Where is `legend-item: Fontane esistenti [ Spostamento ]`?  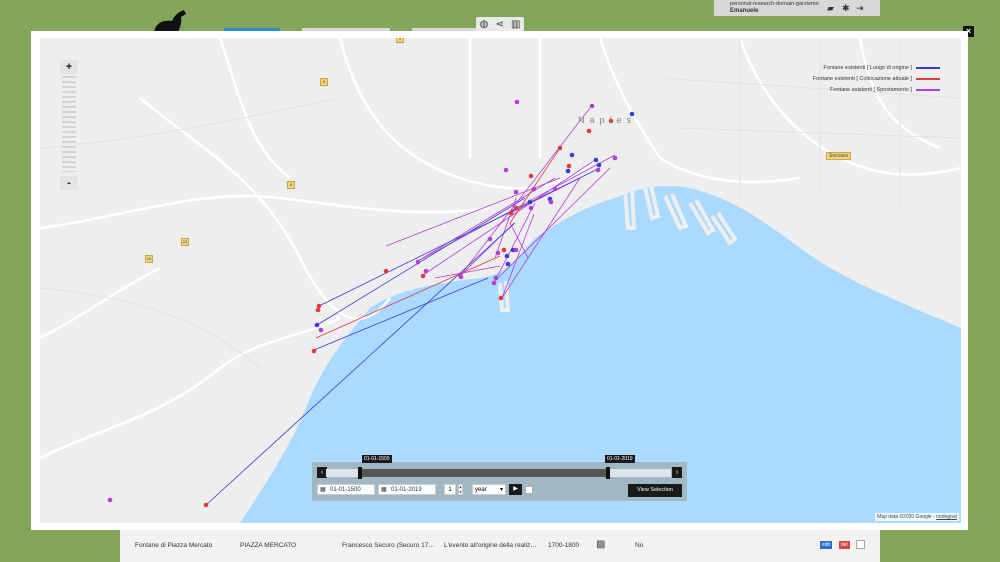 legend-item: Fontane esistenti [ Spostamento ] is located at coordinates (868, 89).